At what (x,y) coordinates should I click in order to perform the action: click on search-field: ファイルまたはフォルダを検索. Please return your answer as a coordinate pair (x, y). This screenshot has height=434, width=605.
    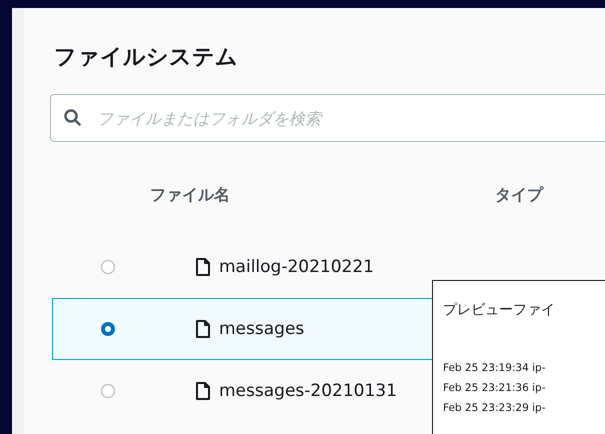
    Looking at the image, I should click on (327, 118).